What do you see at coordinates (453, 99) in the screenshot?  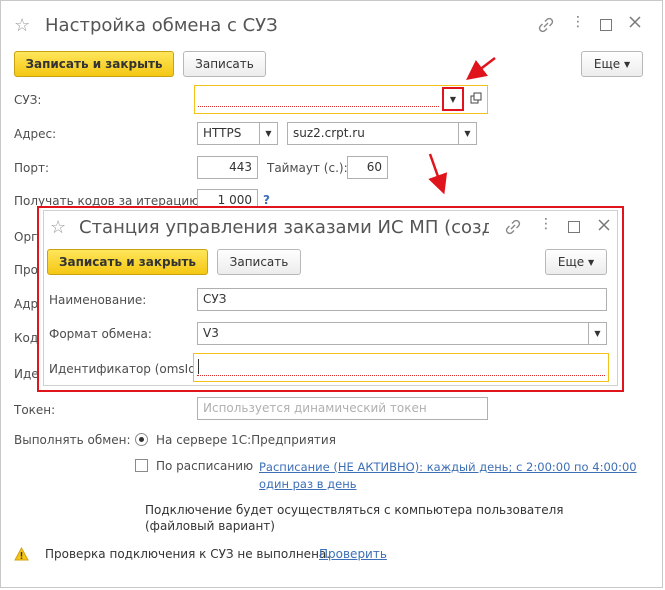 I see `suz-dropdown-button: ▼` at bounding box center [453, 99].